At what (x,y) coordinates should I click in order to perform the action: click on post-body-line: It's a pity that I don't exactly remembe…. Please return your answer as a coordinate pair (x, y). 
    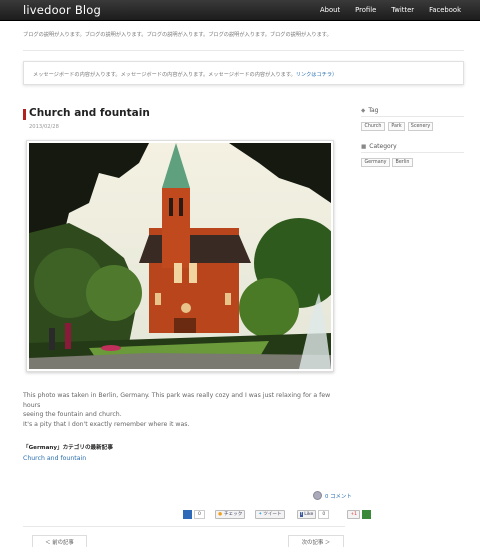
    Looking at the image, I should click on (106, 424).